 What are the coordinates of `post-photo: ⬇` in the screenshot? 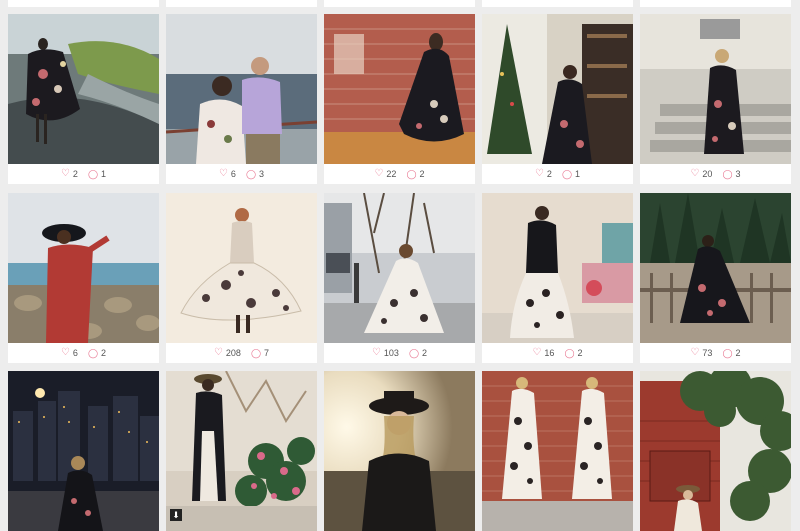 It's located at (241, 451).